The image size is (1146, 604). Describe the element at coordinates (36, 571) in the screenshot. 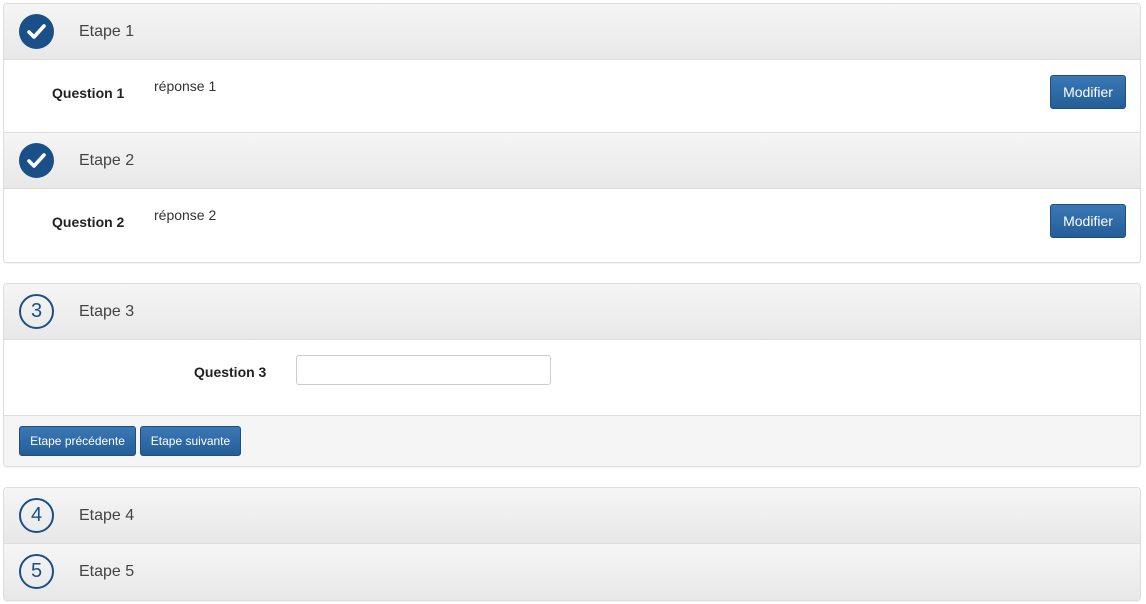

I see `step-number-icon: 5` at that location.